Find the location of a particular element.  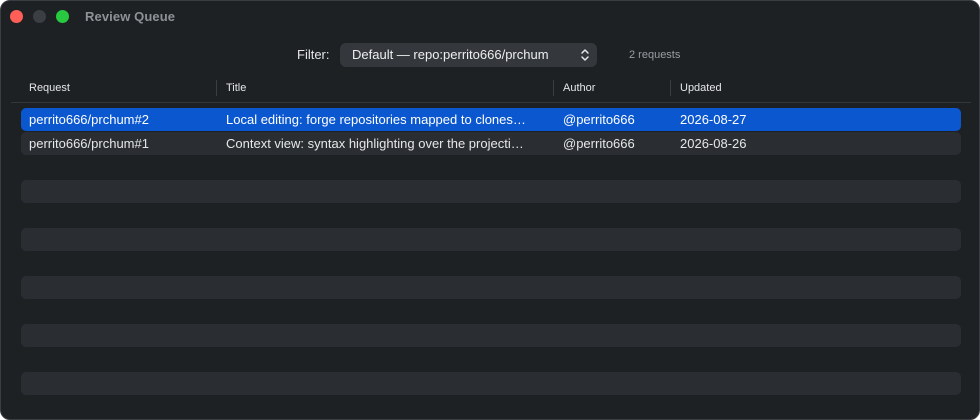

column-header-author: Author is located at coordinates (579, 88).